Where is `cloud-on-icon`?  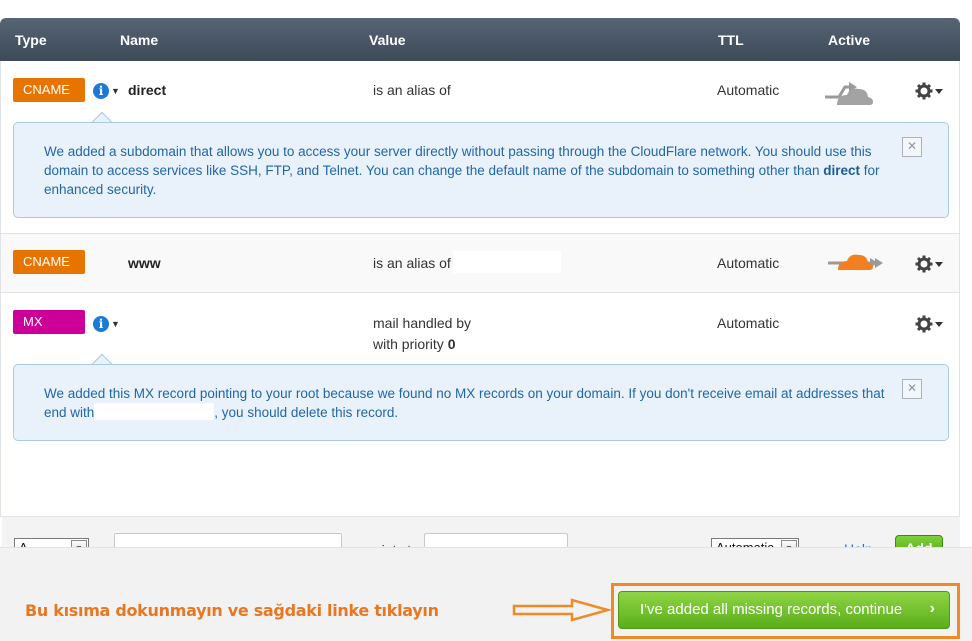 cloud-on-icon is located at coordinates (856, 263).